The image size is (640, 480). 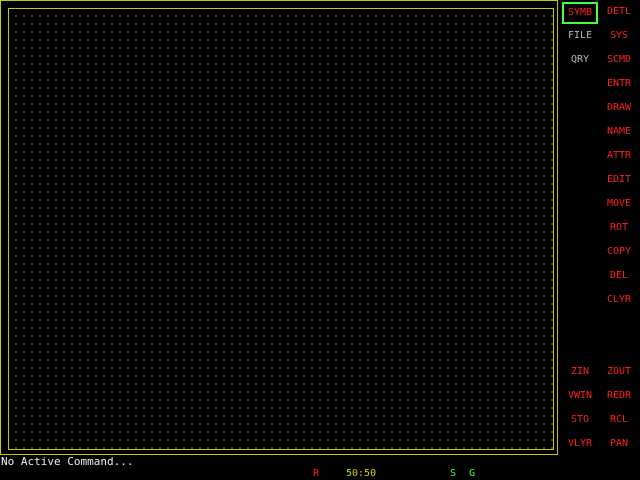 What do you see at coordinates (619, 36) in the screenshot?
I see `menu-sys: SYS` at bounding box center [619, 36].